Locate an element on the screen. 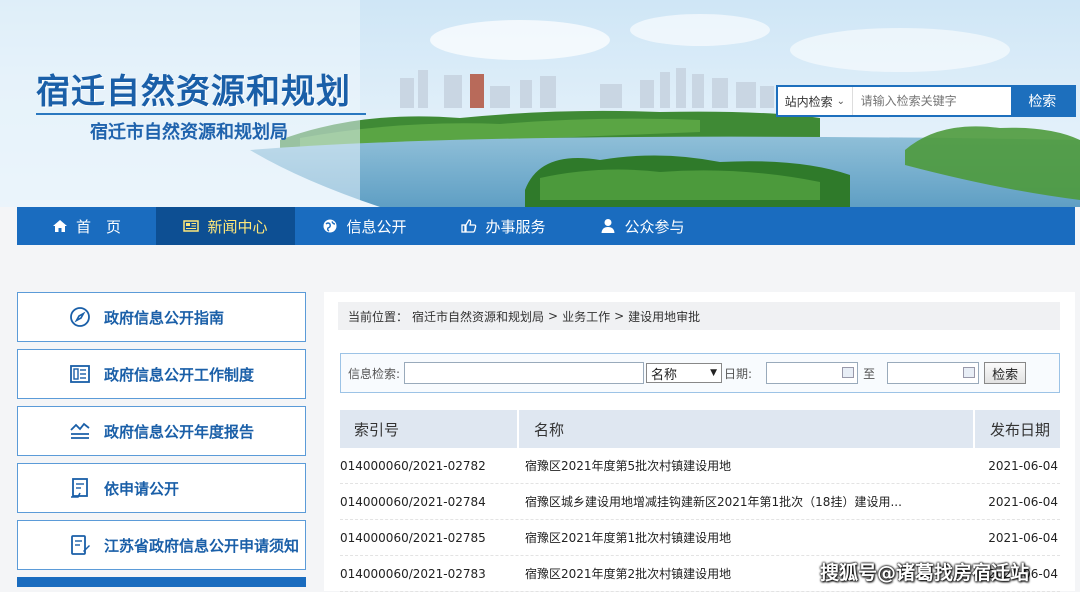 The image size is (1080, 592). table-header: 索引号 名称 发布日期 is located at coordinates (700, 429).